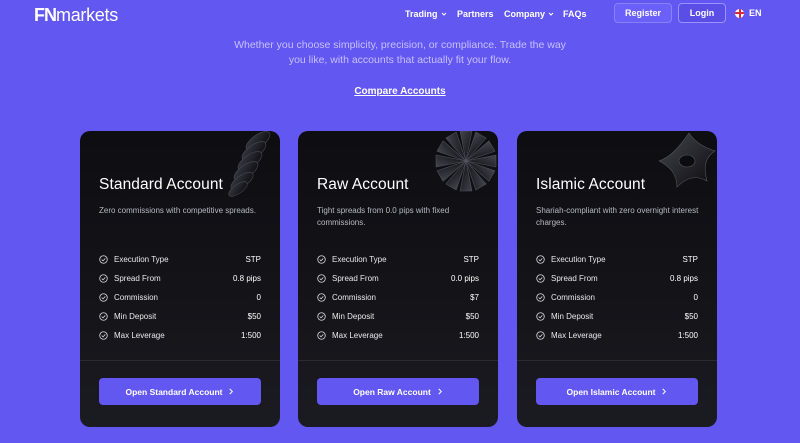 The image size is (800, 443). I want to click on nav-trading: Trading, so click(426, 14).